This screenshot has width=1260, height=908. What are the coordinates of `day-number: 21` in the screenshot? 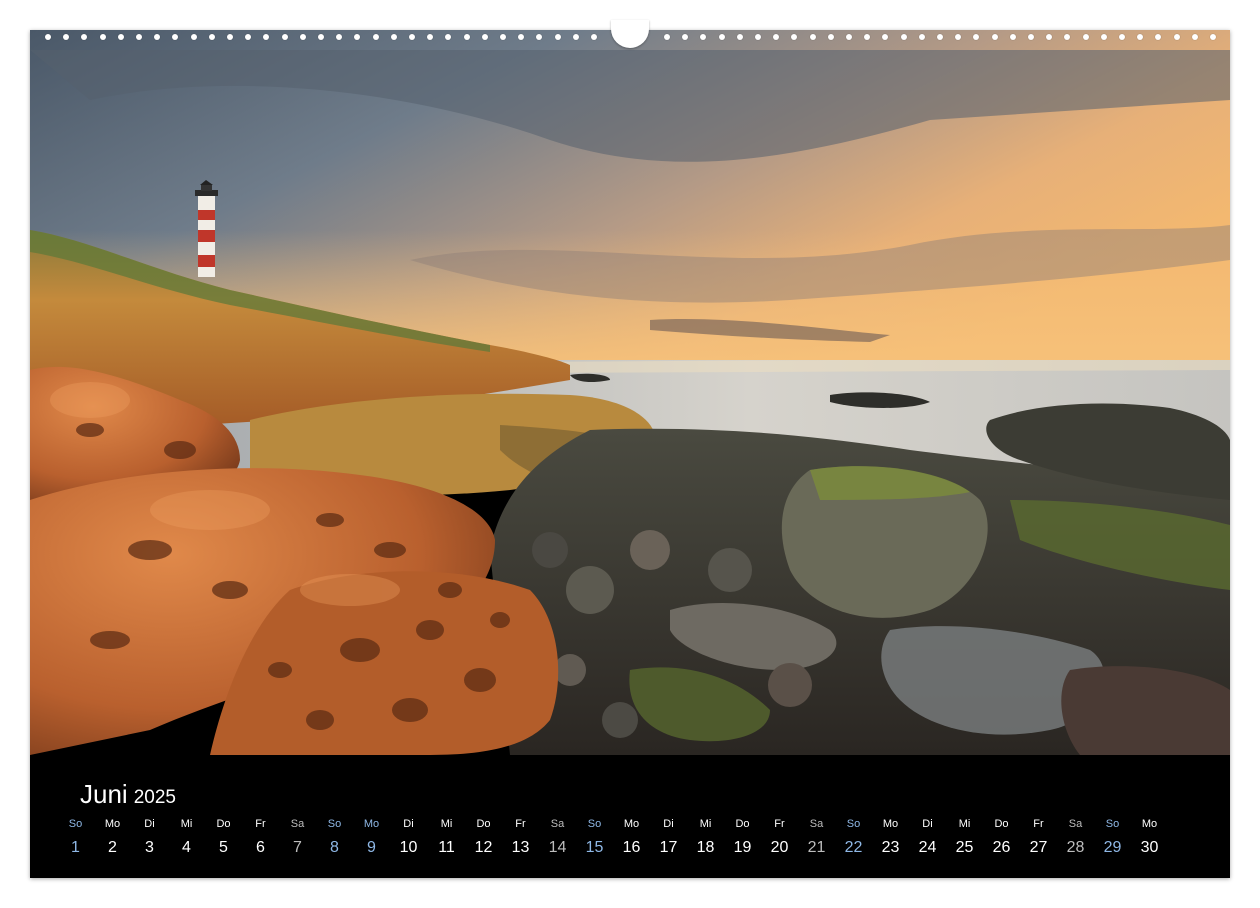 It's located at (816, 847).